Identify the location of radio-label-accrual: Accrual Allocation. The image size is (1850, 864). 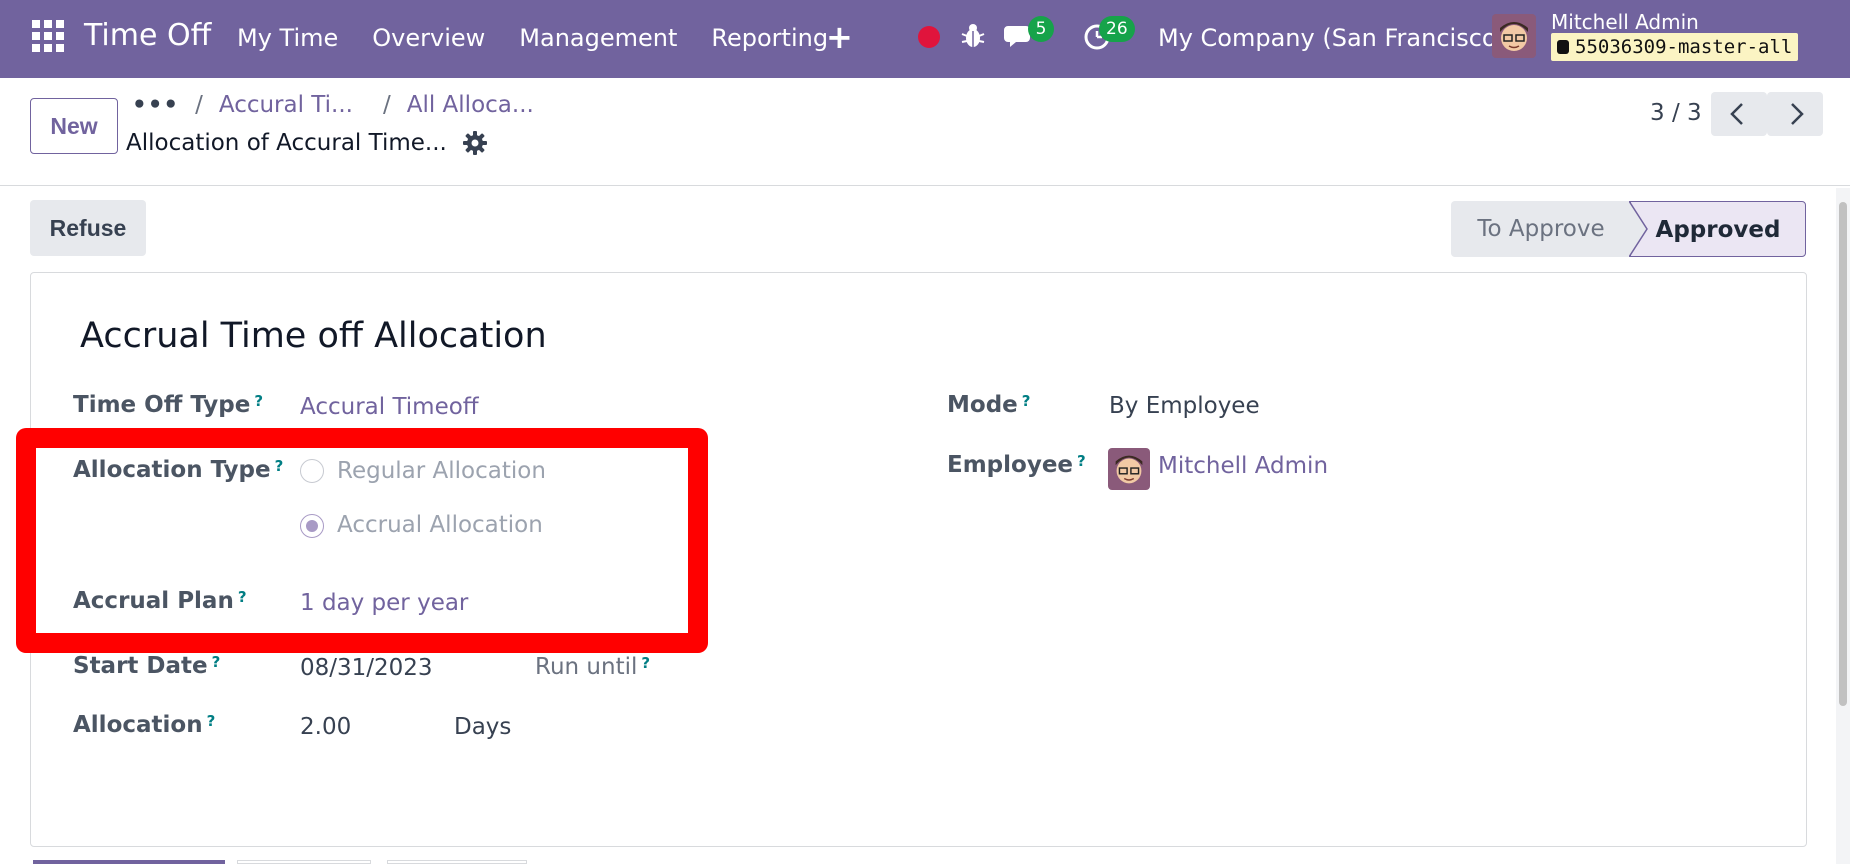
(440, 525).